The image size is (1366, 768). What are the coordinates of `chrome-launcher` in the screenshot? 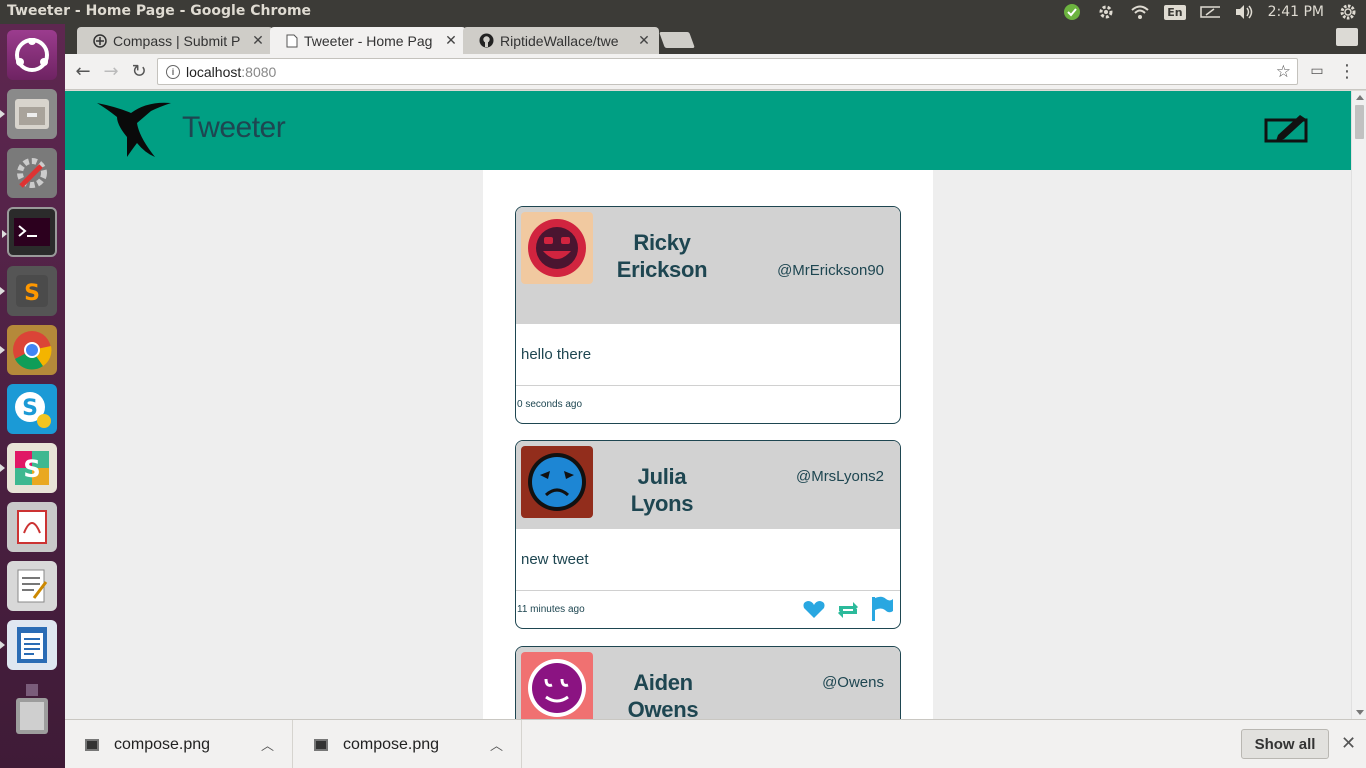 It's located at (28, 350).